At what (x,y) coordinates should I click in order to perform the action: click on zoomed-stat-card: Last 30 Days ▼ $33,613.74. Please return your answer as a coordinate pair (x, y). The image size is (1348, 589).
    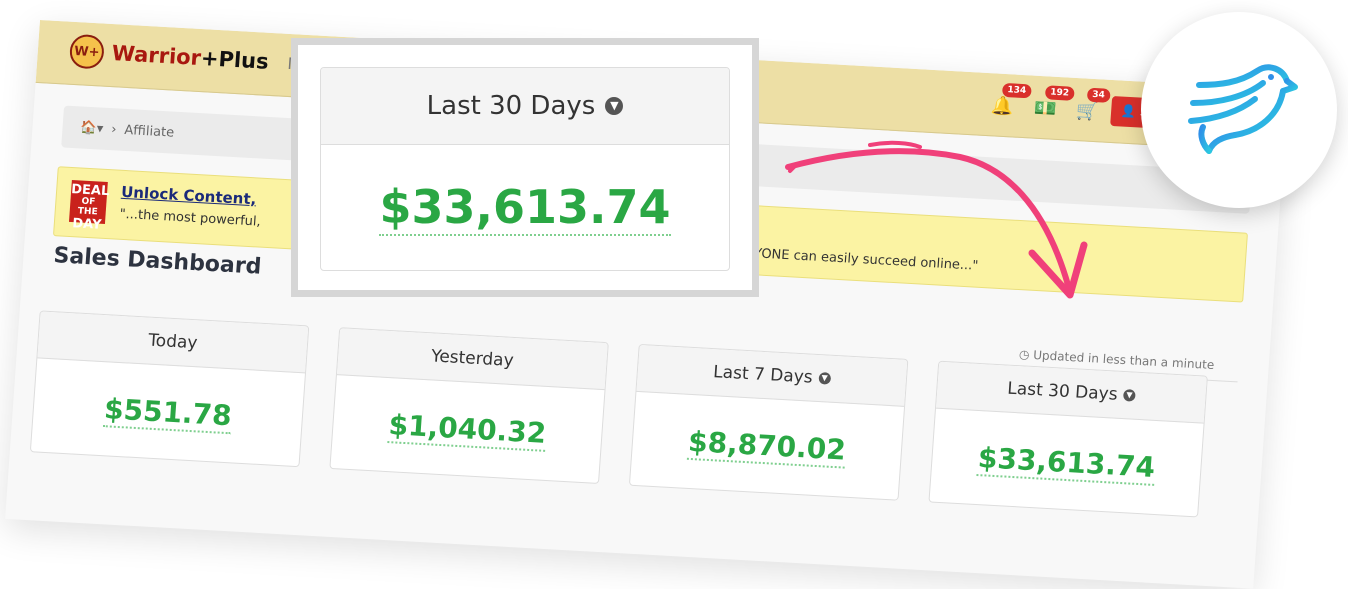
    Looking at the image, I should click on (525, 169).